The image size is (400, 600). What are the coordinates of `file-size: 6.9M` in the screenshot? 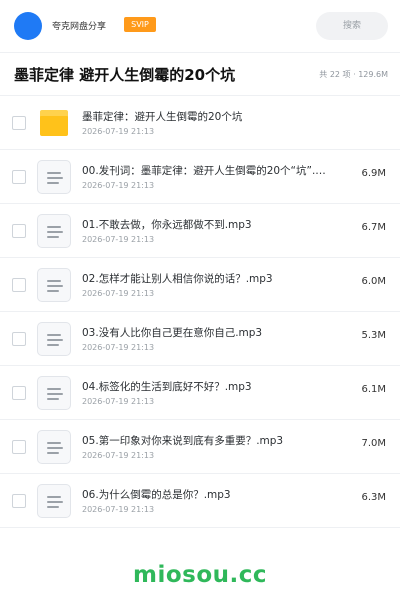 It's located at (373, 173).